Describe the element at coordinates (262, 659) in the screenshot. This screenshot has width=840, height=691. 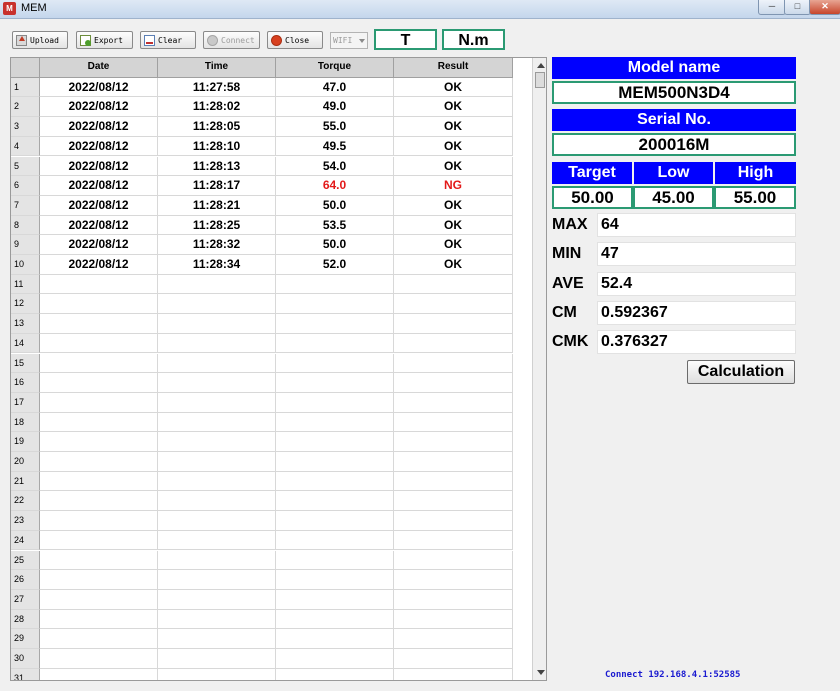
I see `table-row: 30` at that location.